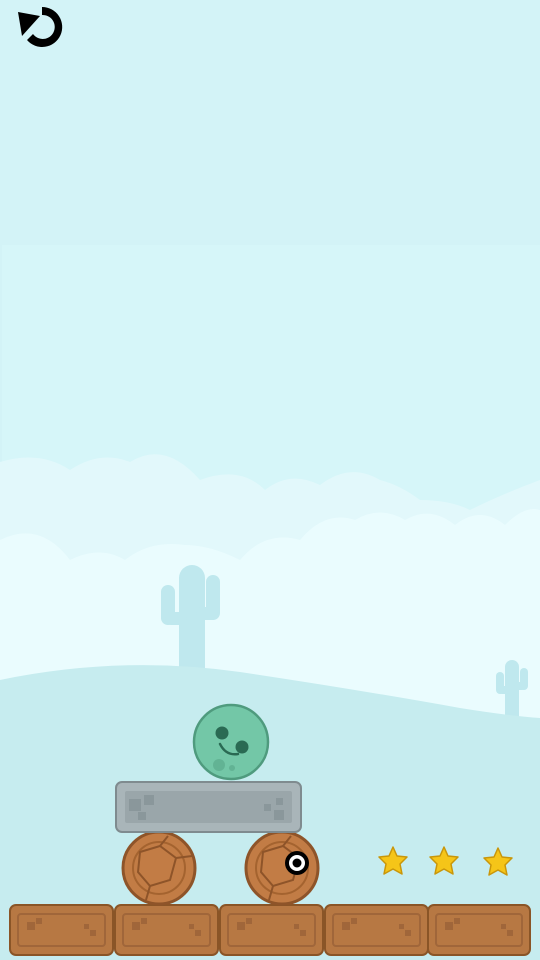  I want to click on stone-slab, so click(208, 807).